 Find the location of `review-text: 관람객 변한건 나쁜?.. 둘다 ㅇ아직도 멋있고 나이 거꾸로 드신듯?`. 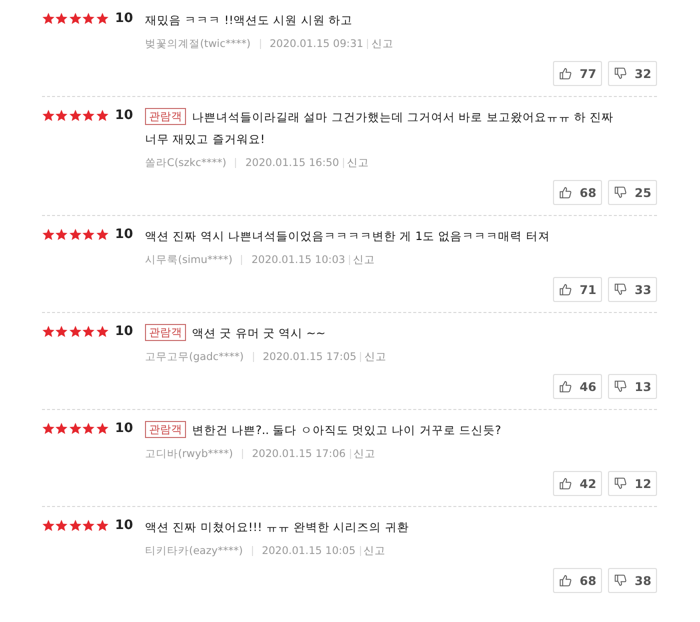

review-text: 관람객 변한건 나쁜?.. 둘다 ㅇ아직도 멋있고 나이 거꾸로 드신듯? is located at coordinates (401, 430).